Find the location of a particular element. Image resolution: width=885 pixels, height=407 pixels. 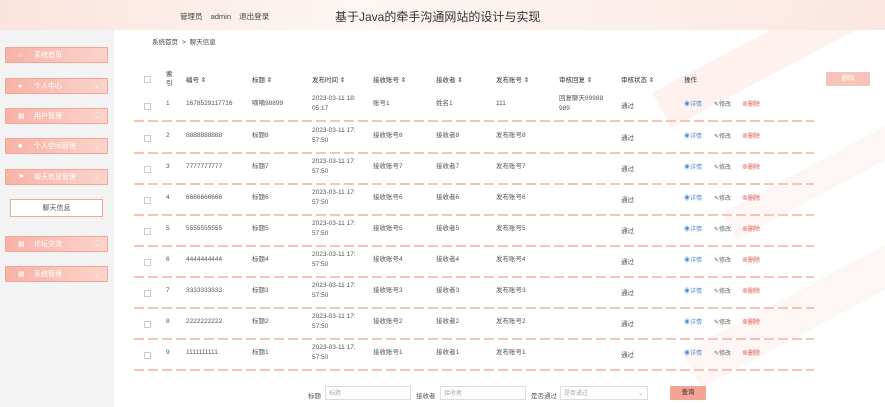

batch-delete-button: 删除 is located at coordinates (848, 79).